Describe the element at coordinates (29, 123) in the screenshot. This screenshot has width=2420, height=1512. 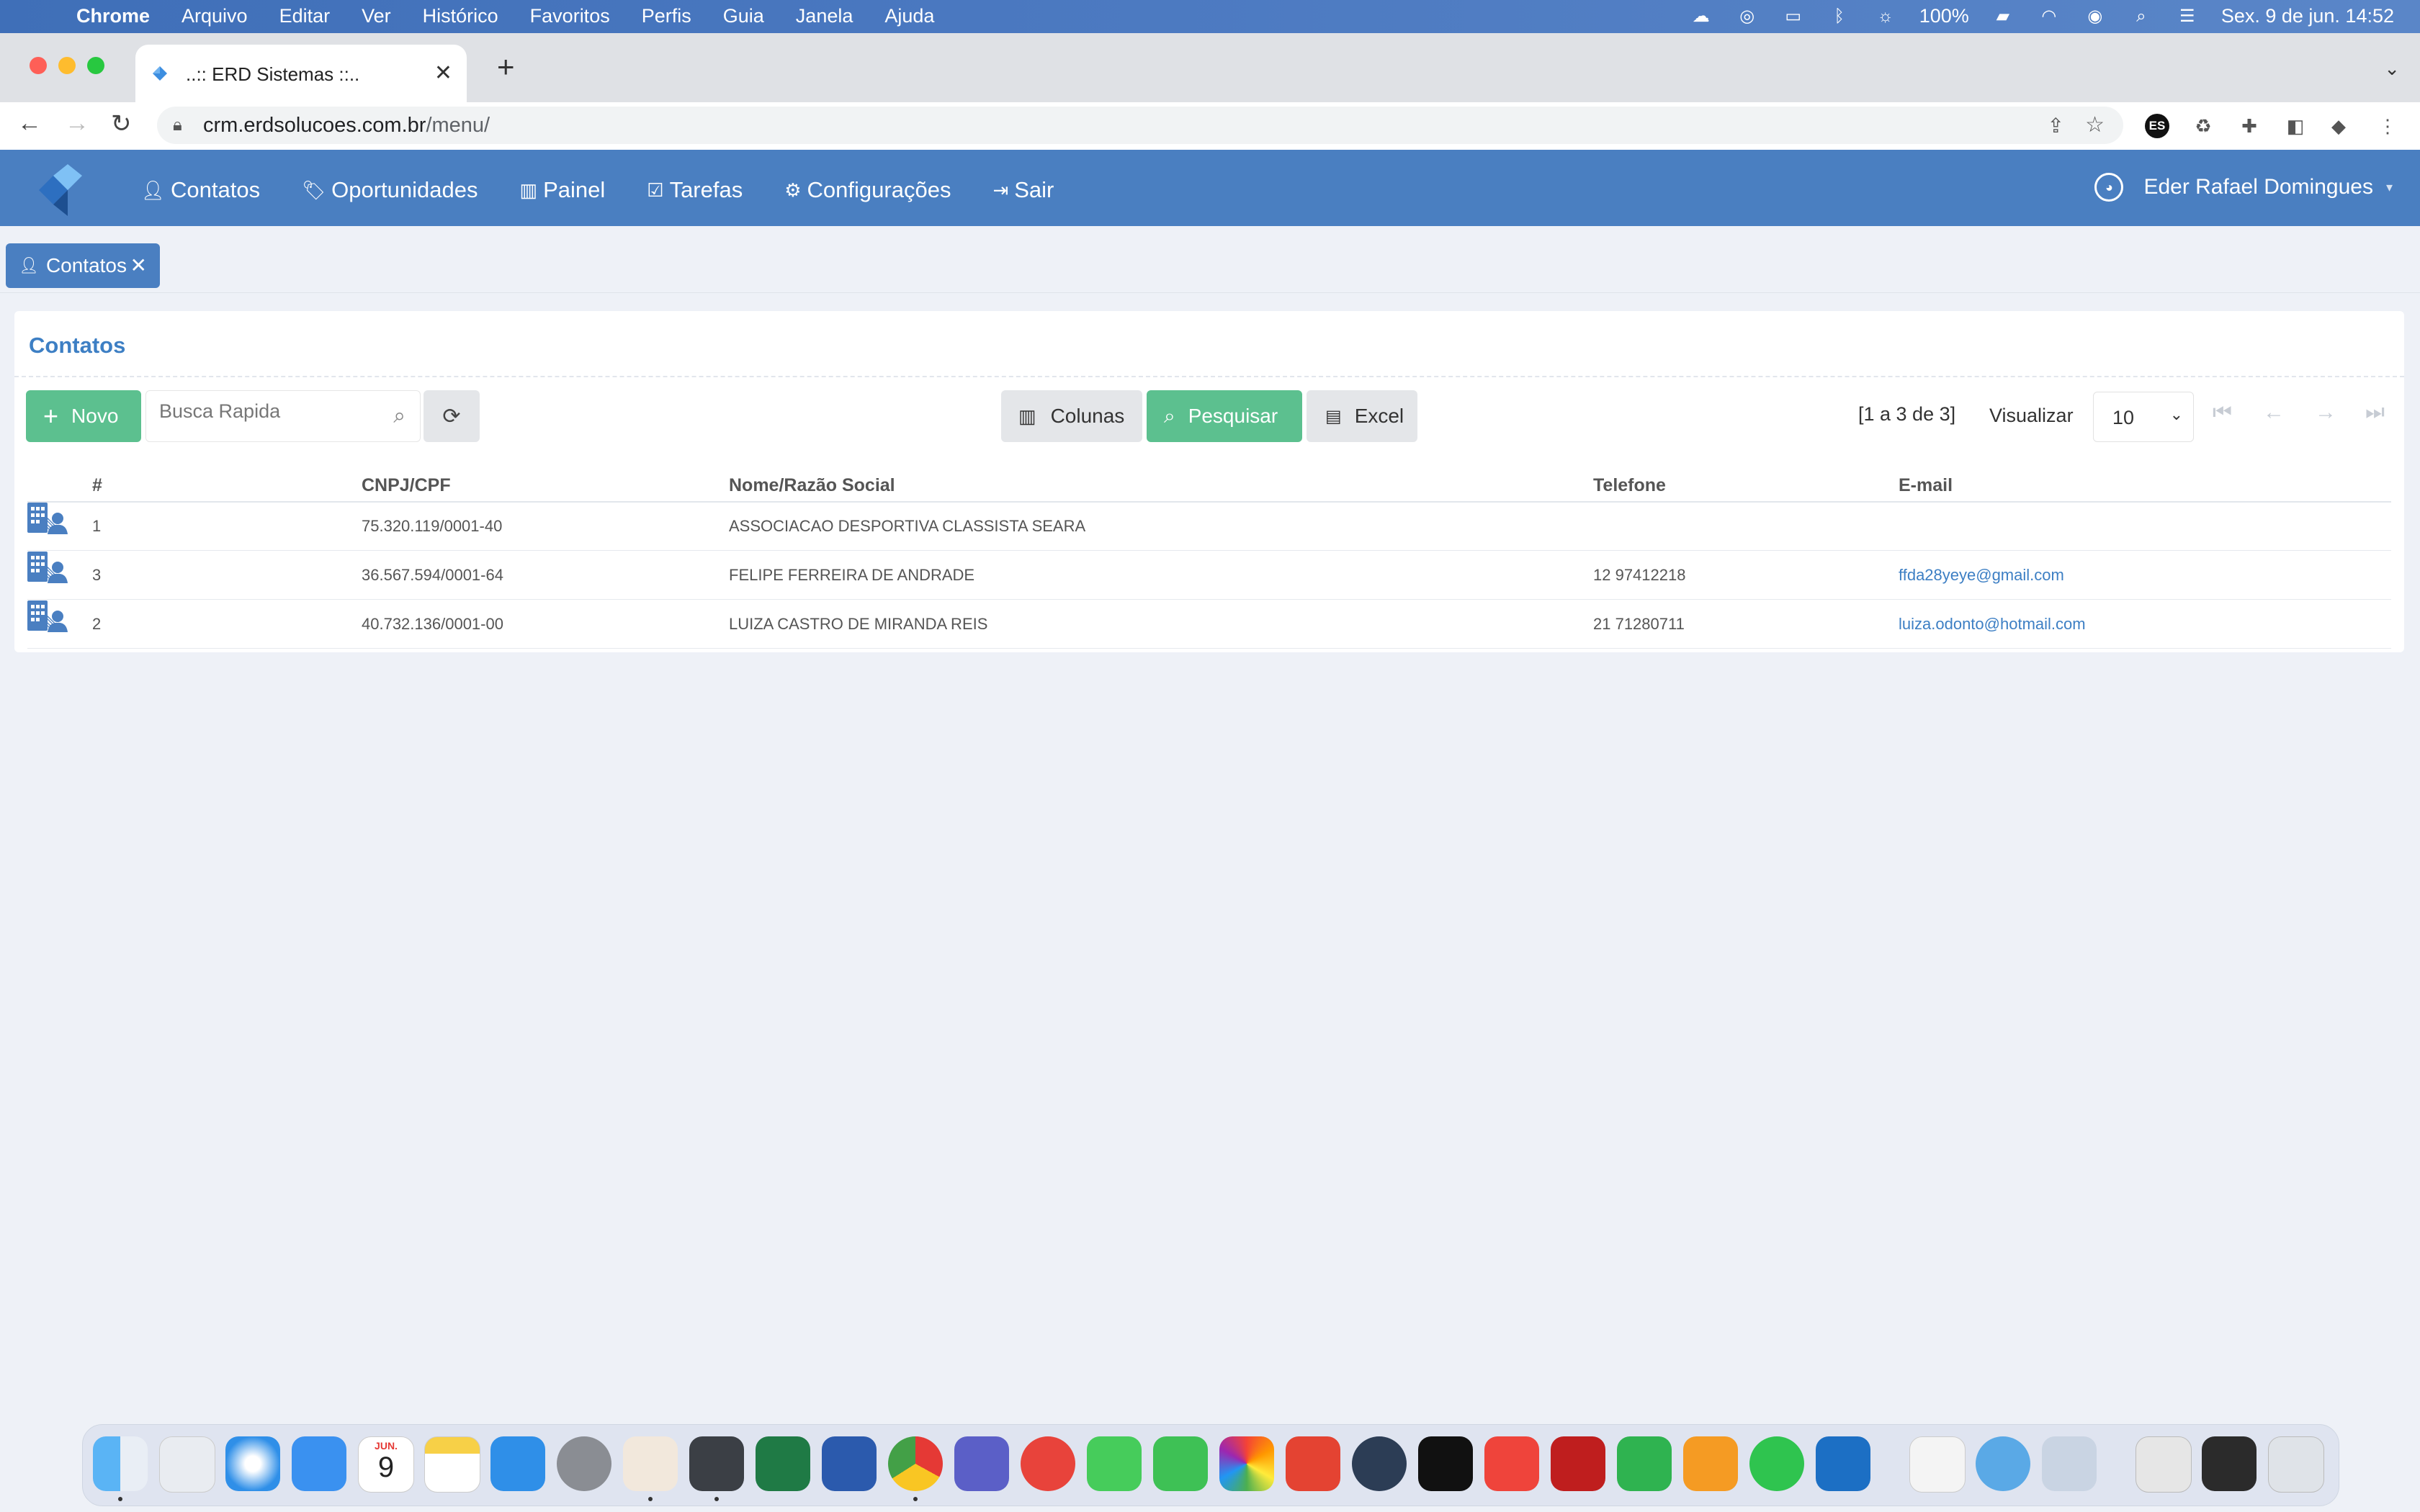
I see `back-arrow-icon: ←` at that location.